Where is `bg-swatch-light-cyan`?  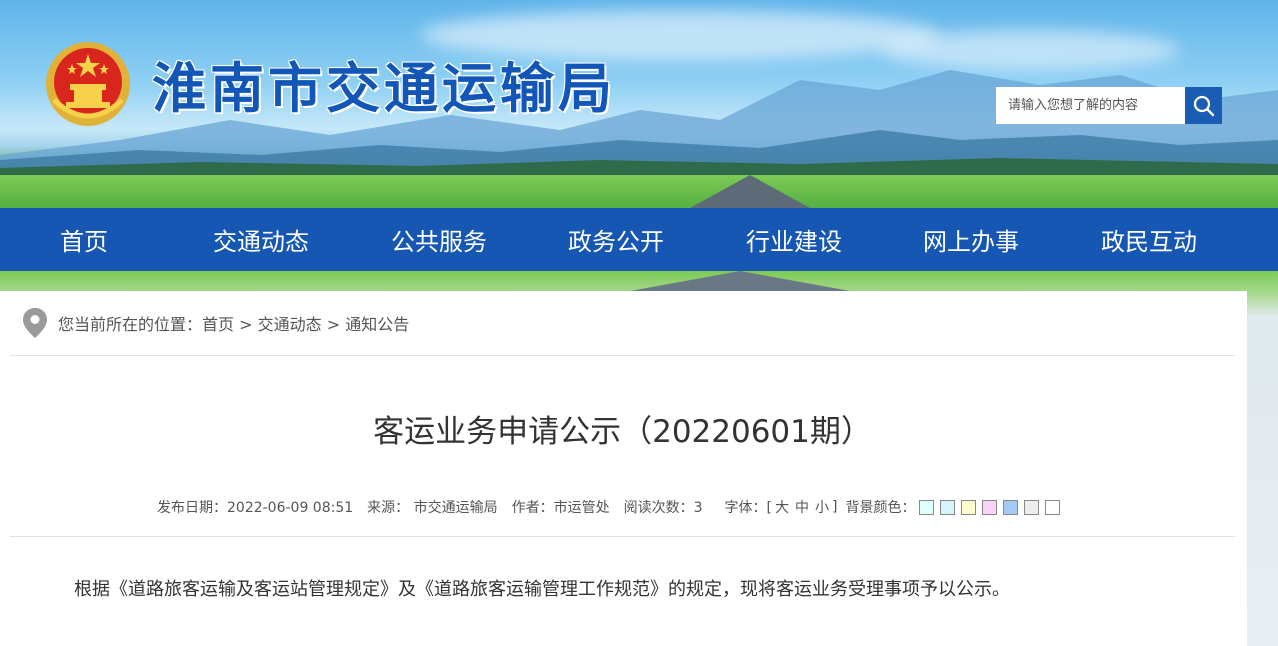
bg-swatch-light-cyan is located at coordinates (927, 507).